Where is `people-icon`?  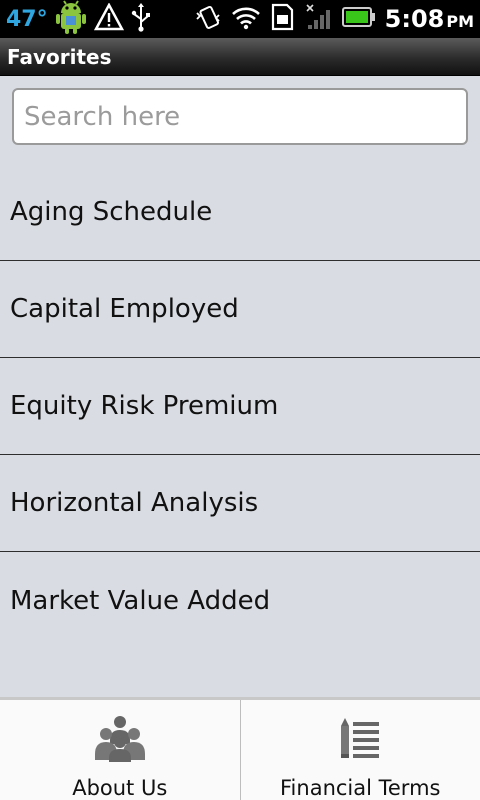 people-icon is located at coordinates (120, 741).